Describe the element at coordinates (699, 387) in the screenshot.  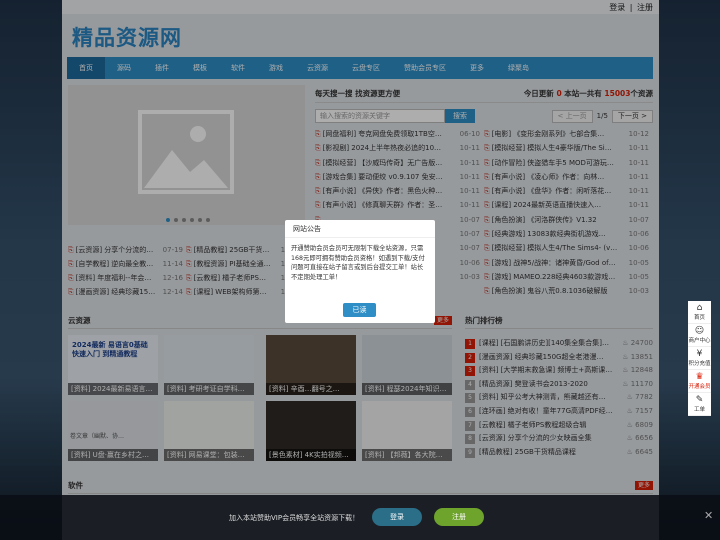
I see `side-tool-label: 开通会员` at that location.